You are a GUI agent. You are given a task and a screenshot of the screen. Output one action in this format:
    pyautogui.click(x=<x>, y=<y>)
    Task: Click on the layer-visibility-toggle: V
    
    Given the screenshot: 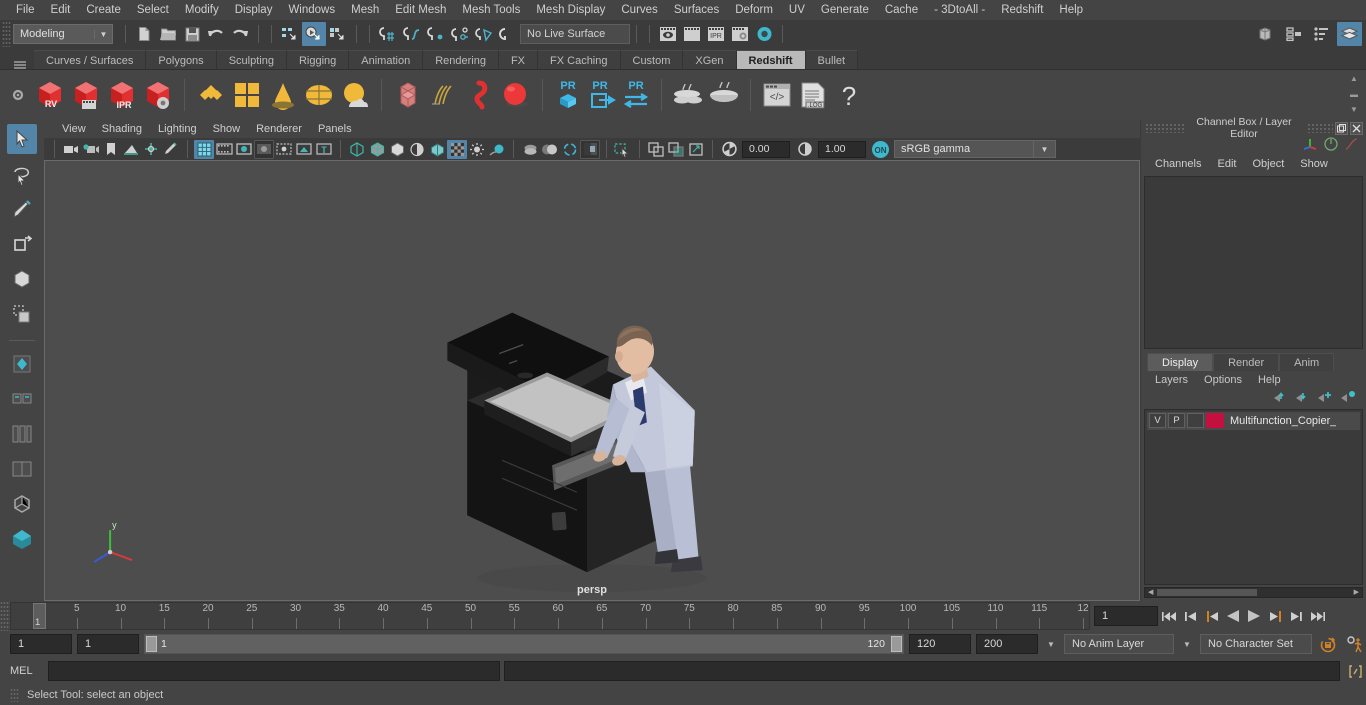 What is the action you would take?
    pyautogui.click(x=1157, y=420)
    